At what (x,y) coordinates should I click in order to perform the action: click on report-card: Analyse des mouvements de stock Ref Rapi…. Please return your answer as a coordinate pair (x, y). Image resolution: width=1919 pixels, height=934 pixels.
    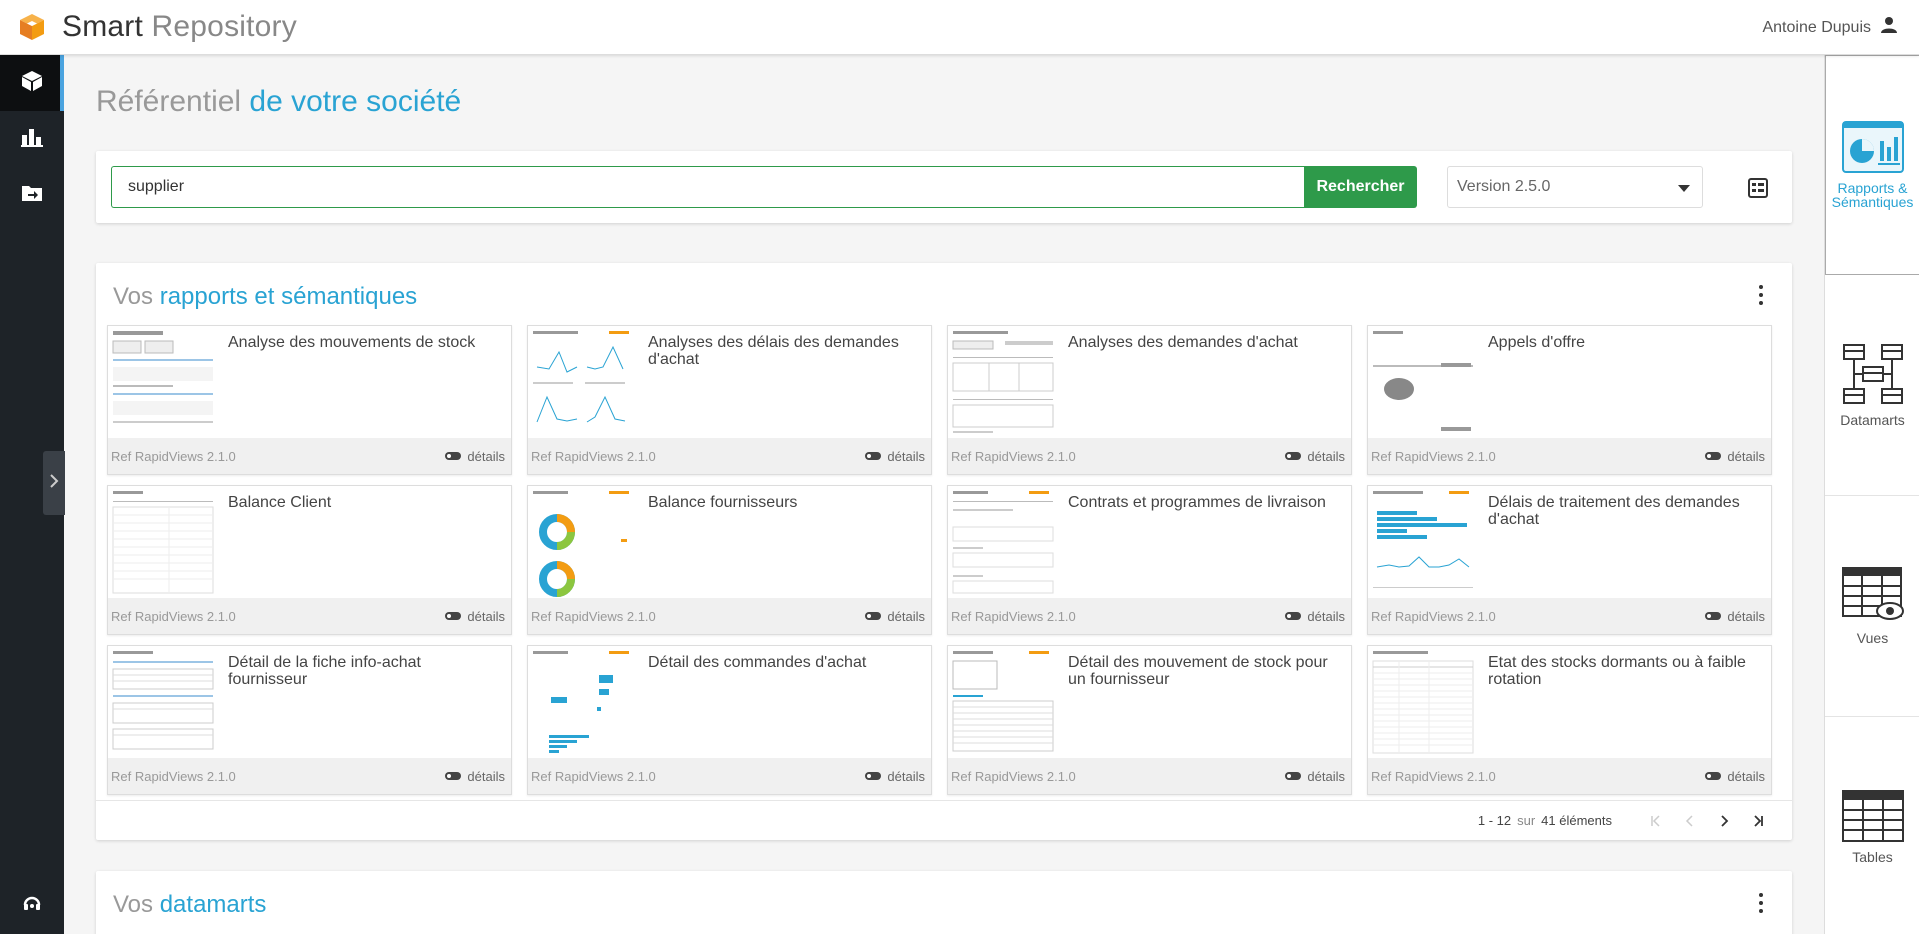
    Looking at the image, I should click on (309, 400).